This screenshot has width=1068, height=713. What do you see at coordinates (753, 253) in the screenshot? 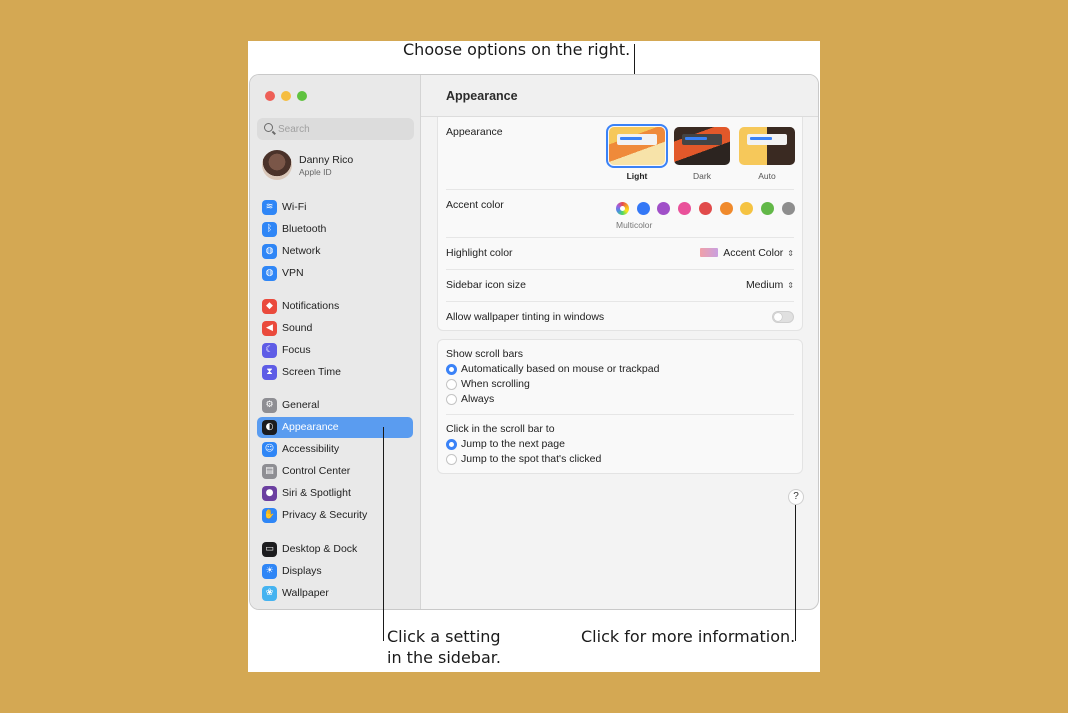
I see `highlight-color-value: Accent Color` at bounding box center [753, 253].